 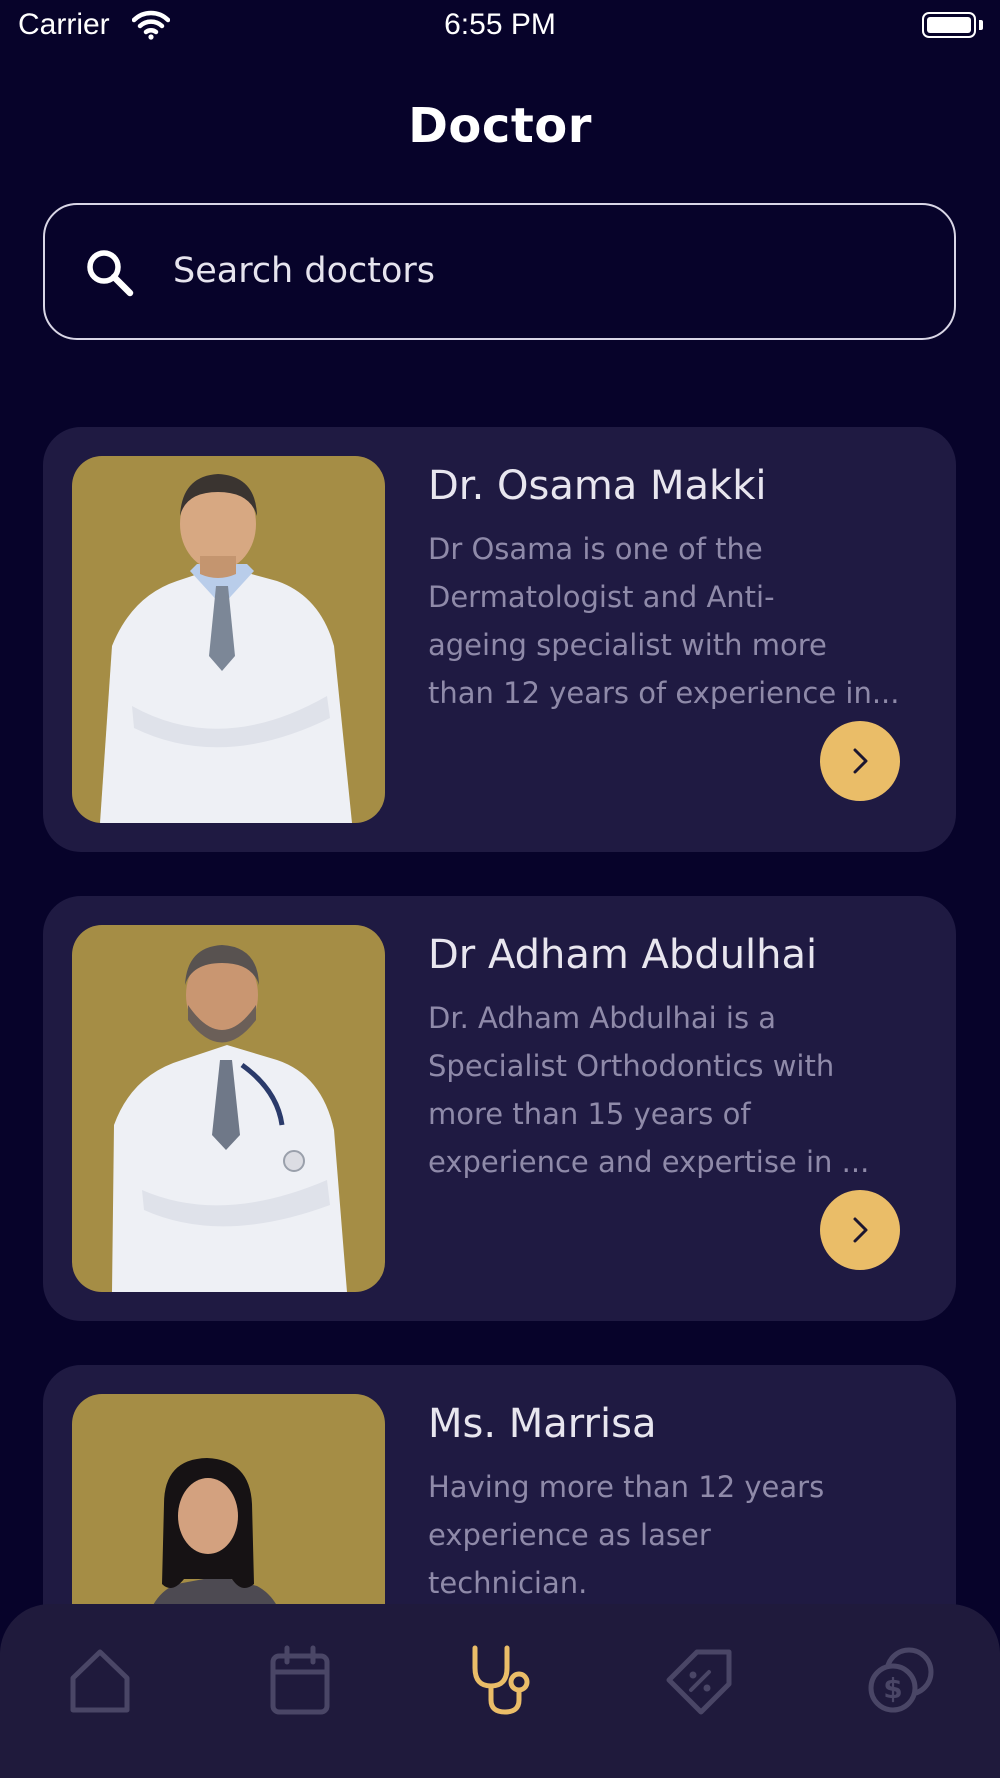 What do you see at coordinates (589, 1114) in the screenshot?
I see `description-line: more than 15 years of` at bounding box center [589, 1114].